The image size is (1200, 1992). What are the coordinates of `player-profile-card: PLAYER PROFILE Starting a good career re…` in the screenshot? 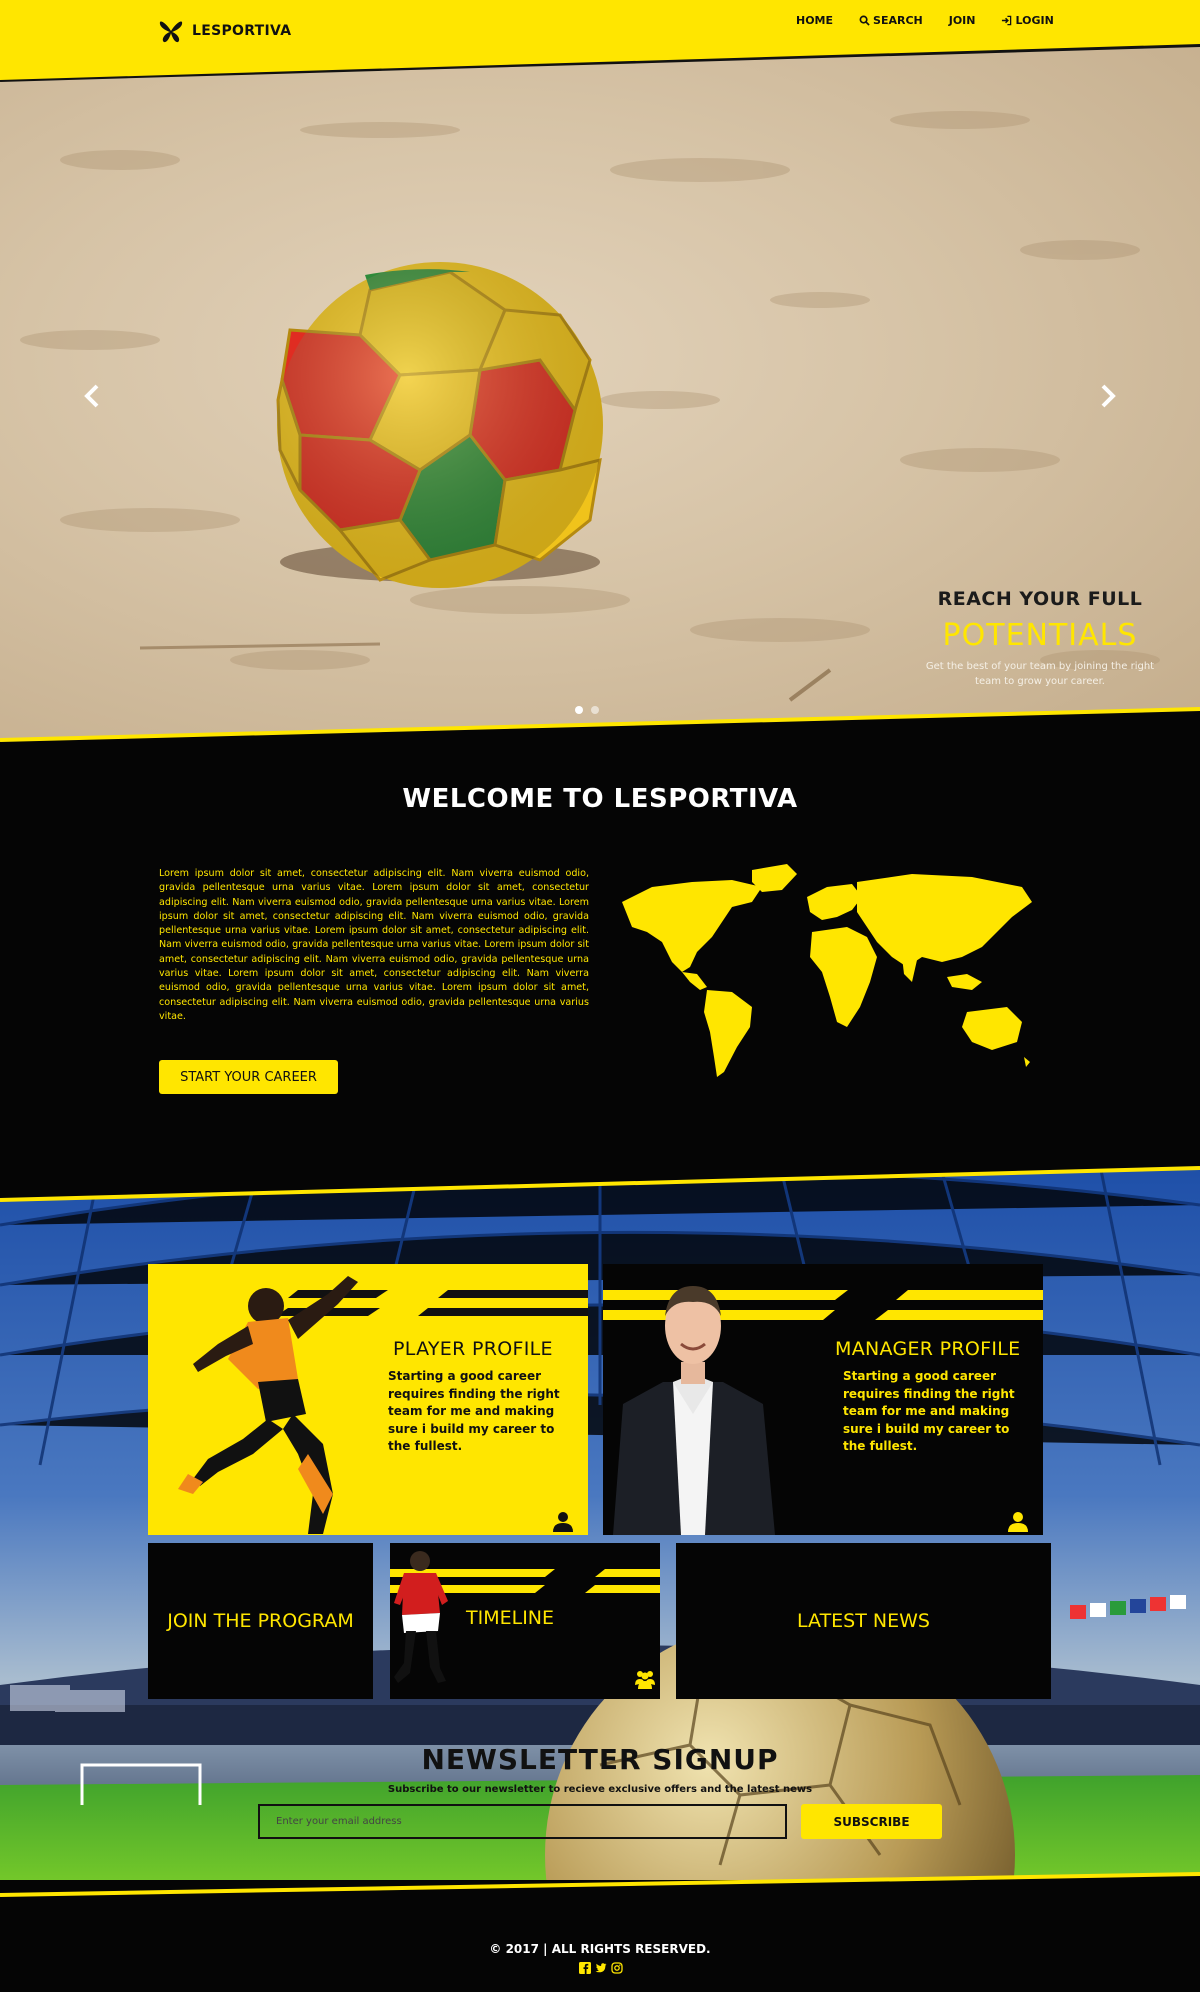 It's located at (368, 1399).